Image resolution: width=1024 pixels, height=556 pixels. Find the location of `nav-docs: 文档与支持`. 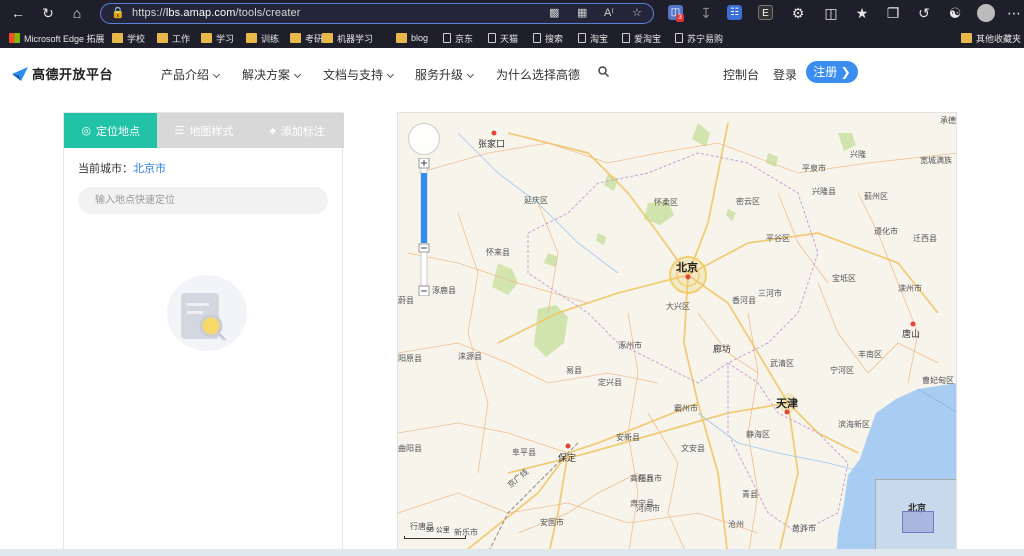

nav-docs: 文档与支持 is located at coordinates (359, 74).